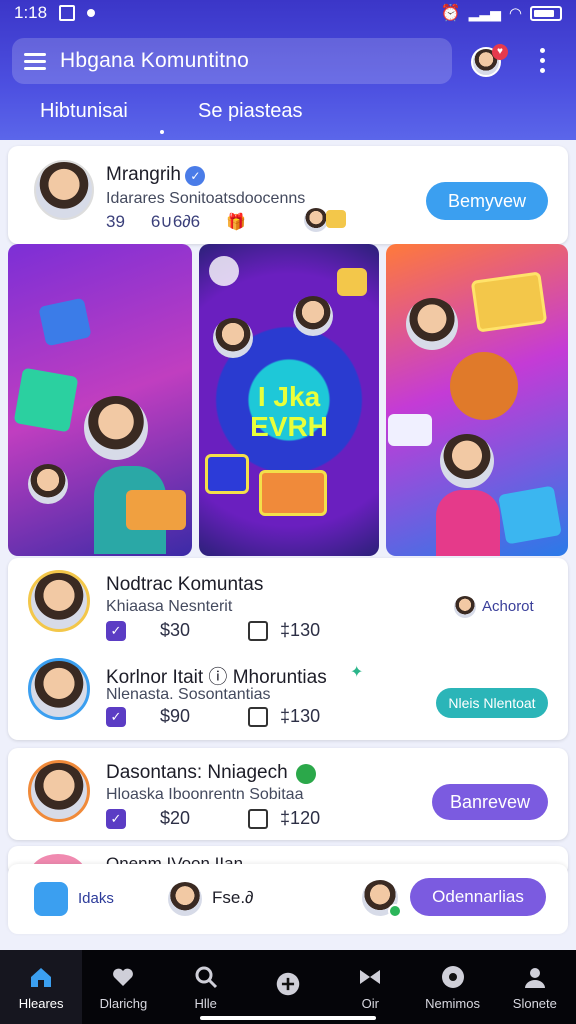  I want to click on community-likes: ‡120, so click(300, 818).